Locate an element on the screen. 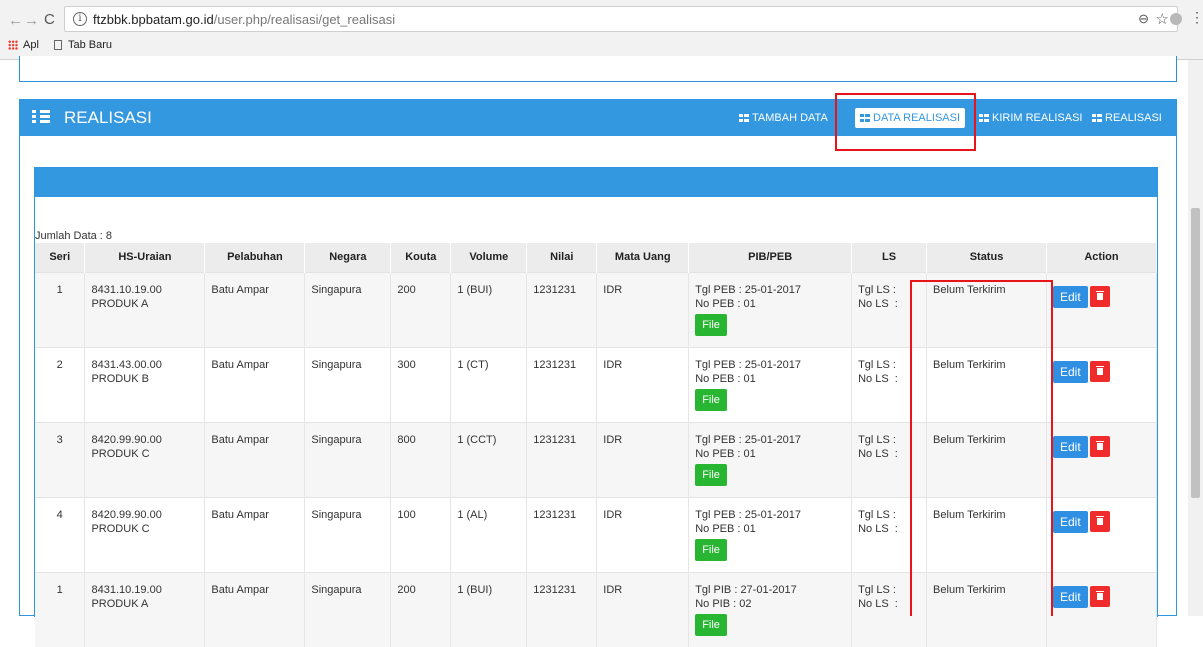 Image resolution: width=1203 pixels, height=647 pixels. reload-icon: C is located at coordinates (49, 19).